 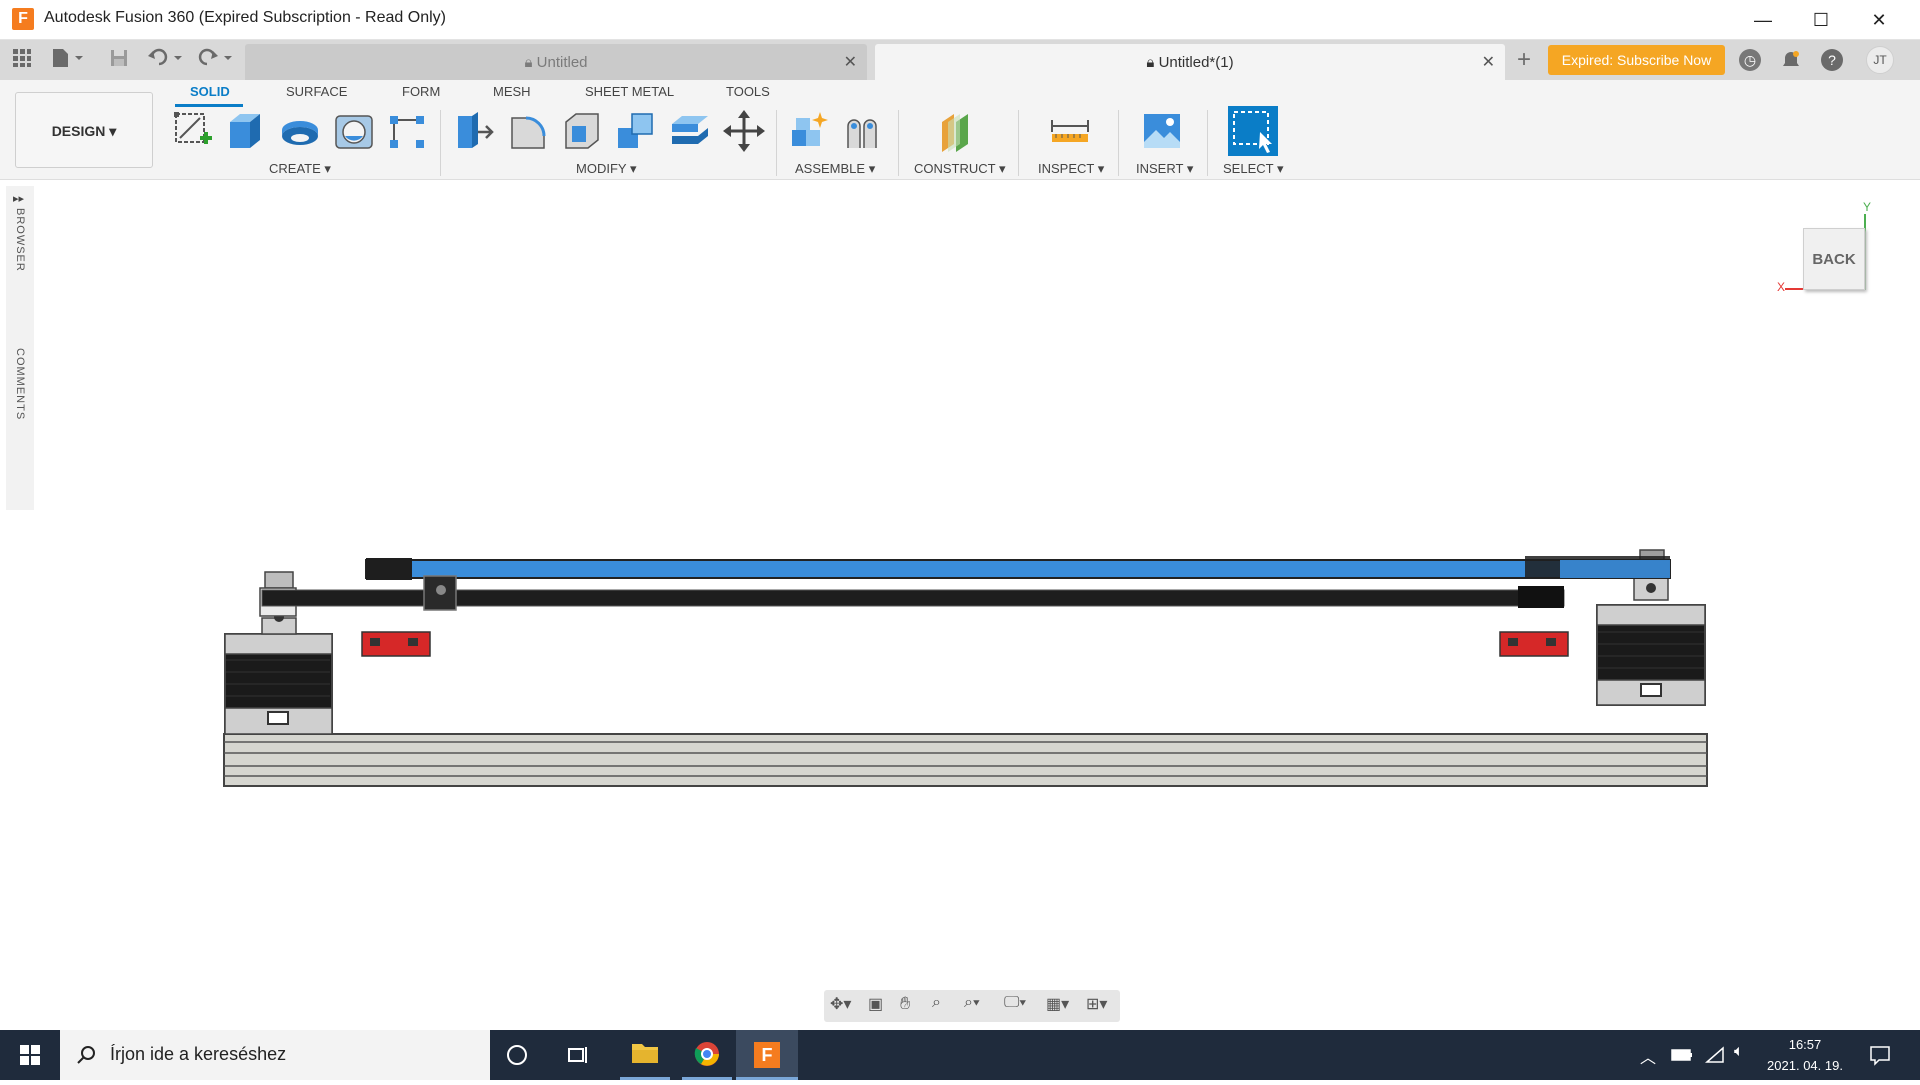 I want to click on tab-surface: SURFACE, so click(x=316, y=91).